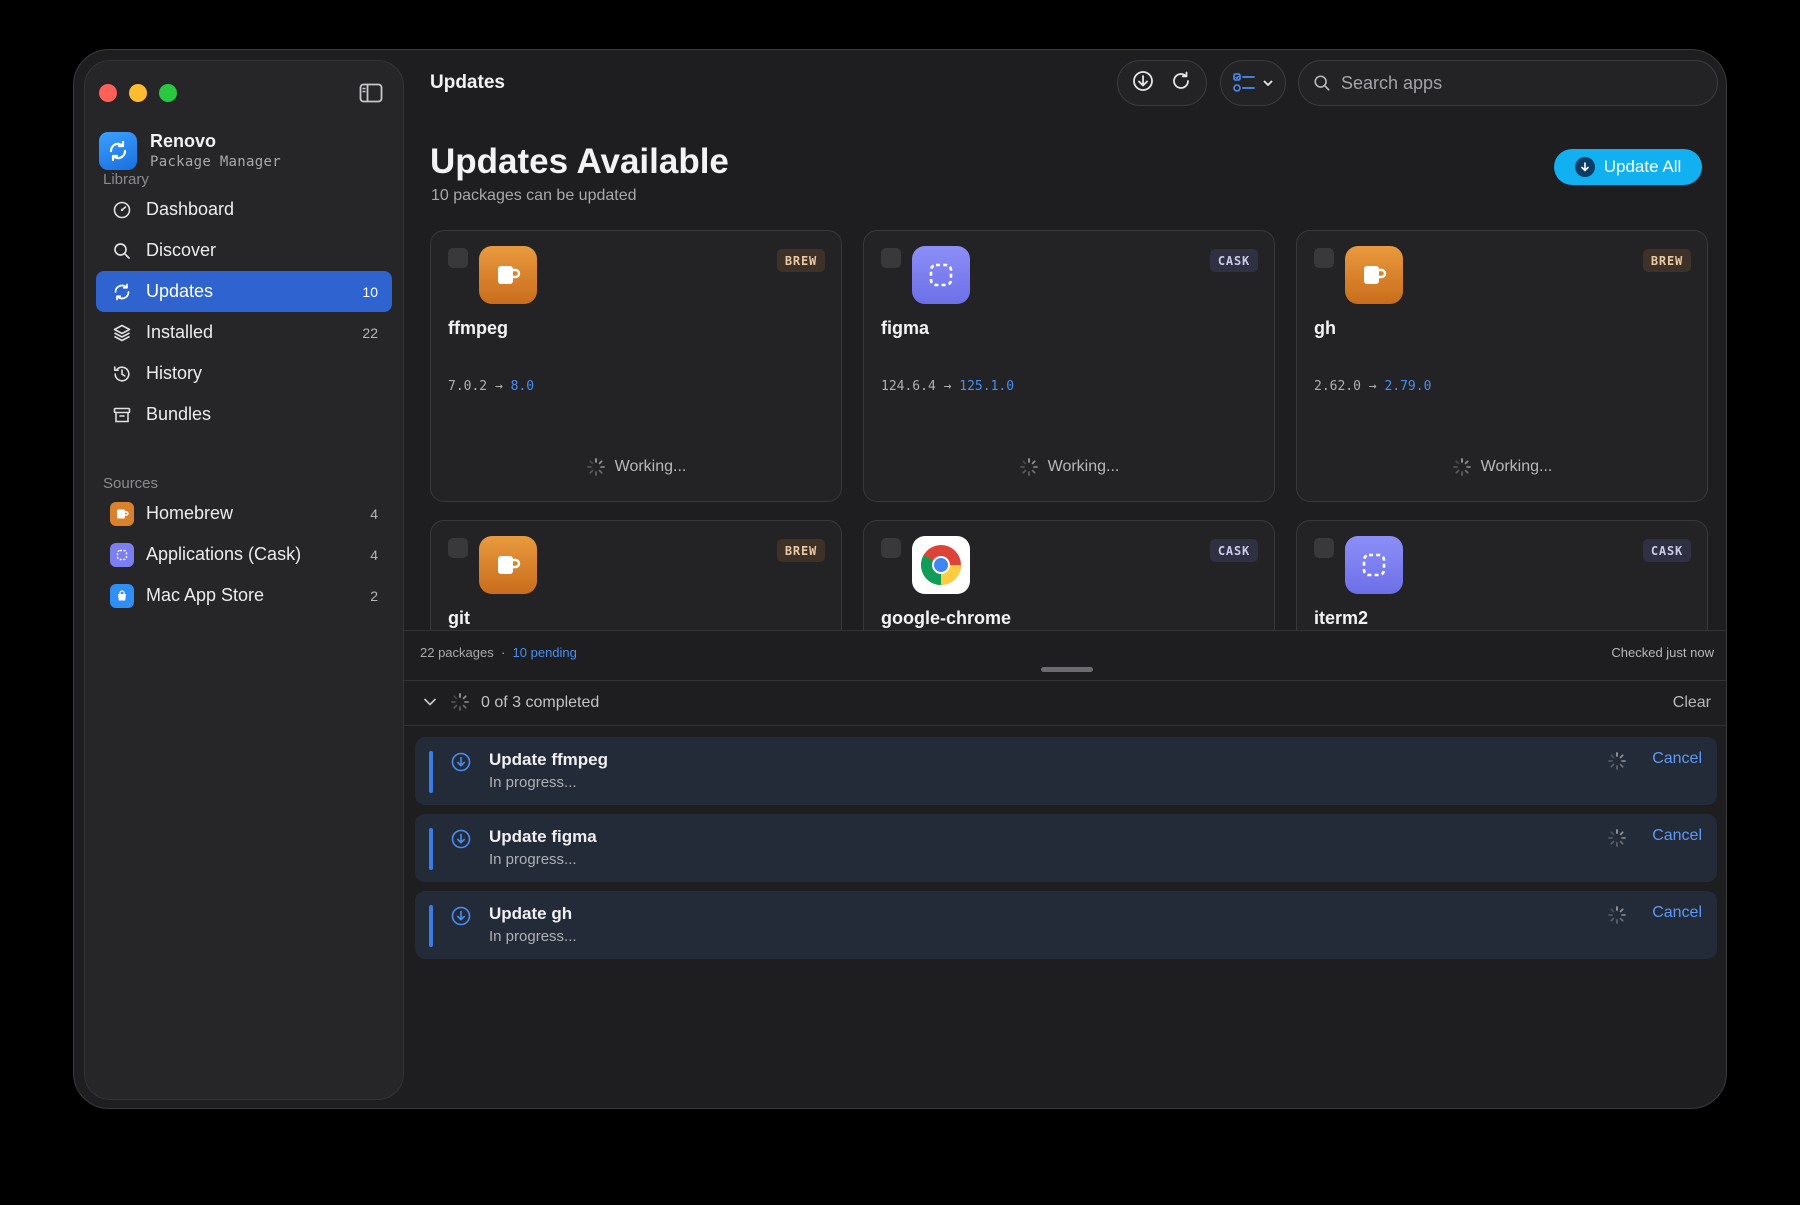  I want to click on homebrew-icon, so click(122, 513).